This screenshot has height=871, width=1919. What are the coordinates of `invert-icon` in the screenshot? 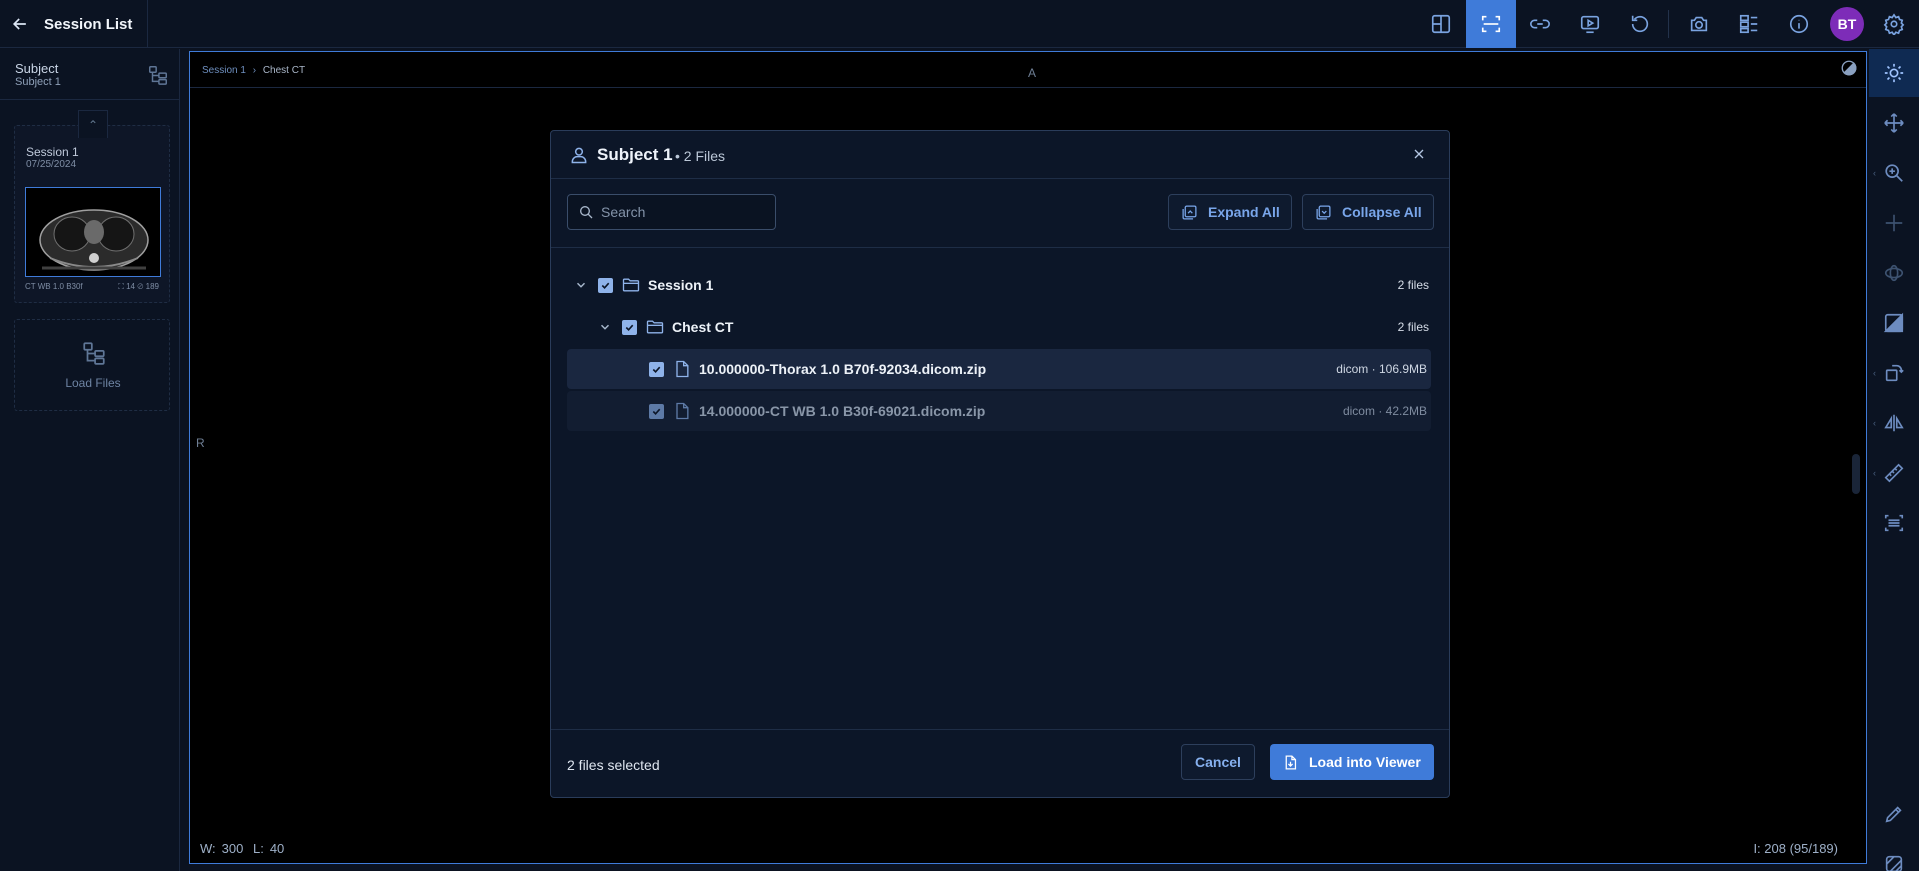 It's located at (1893, 322).